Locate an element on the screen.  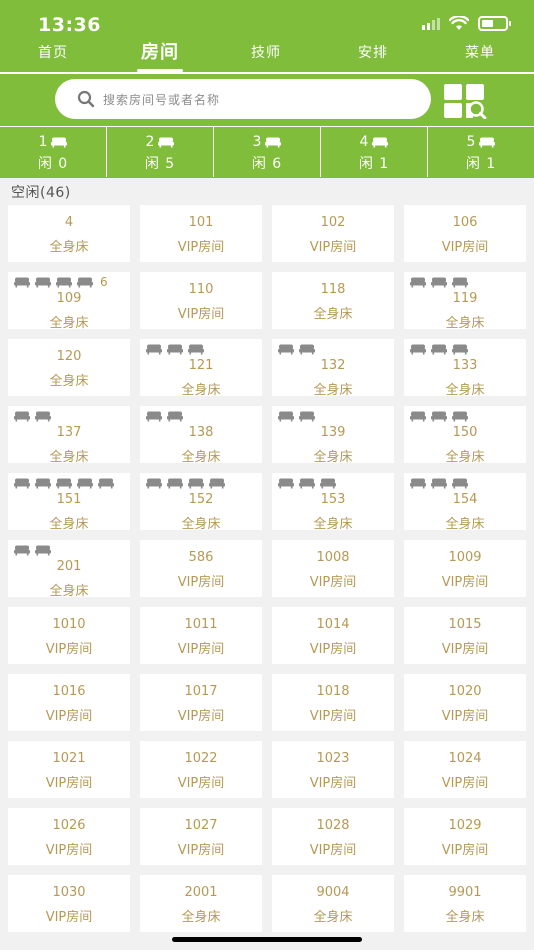
status-icons is located at coordinates (466, 23).